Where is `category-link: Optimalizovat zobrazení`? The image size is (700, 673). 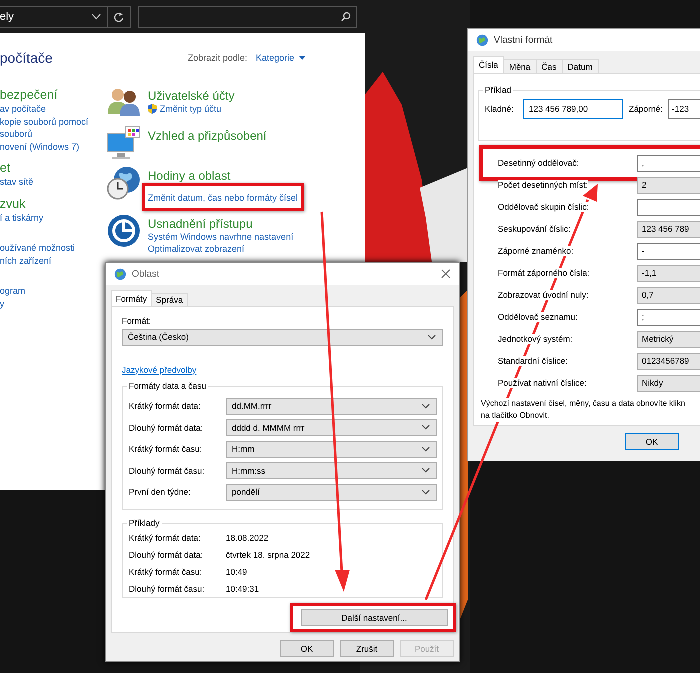
category-link: Optimalizovat zobrazení is located at coordinates (256, 249).